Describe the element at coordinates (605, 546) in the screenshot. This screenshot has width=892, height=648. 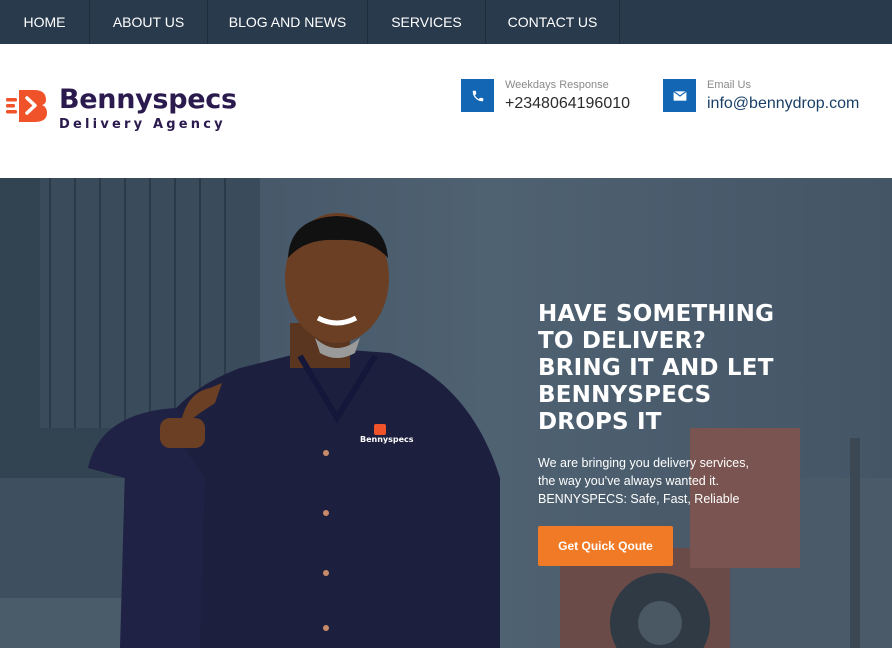
I see `get-quick-quote-button: Get Quick Qoute` at that location.